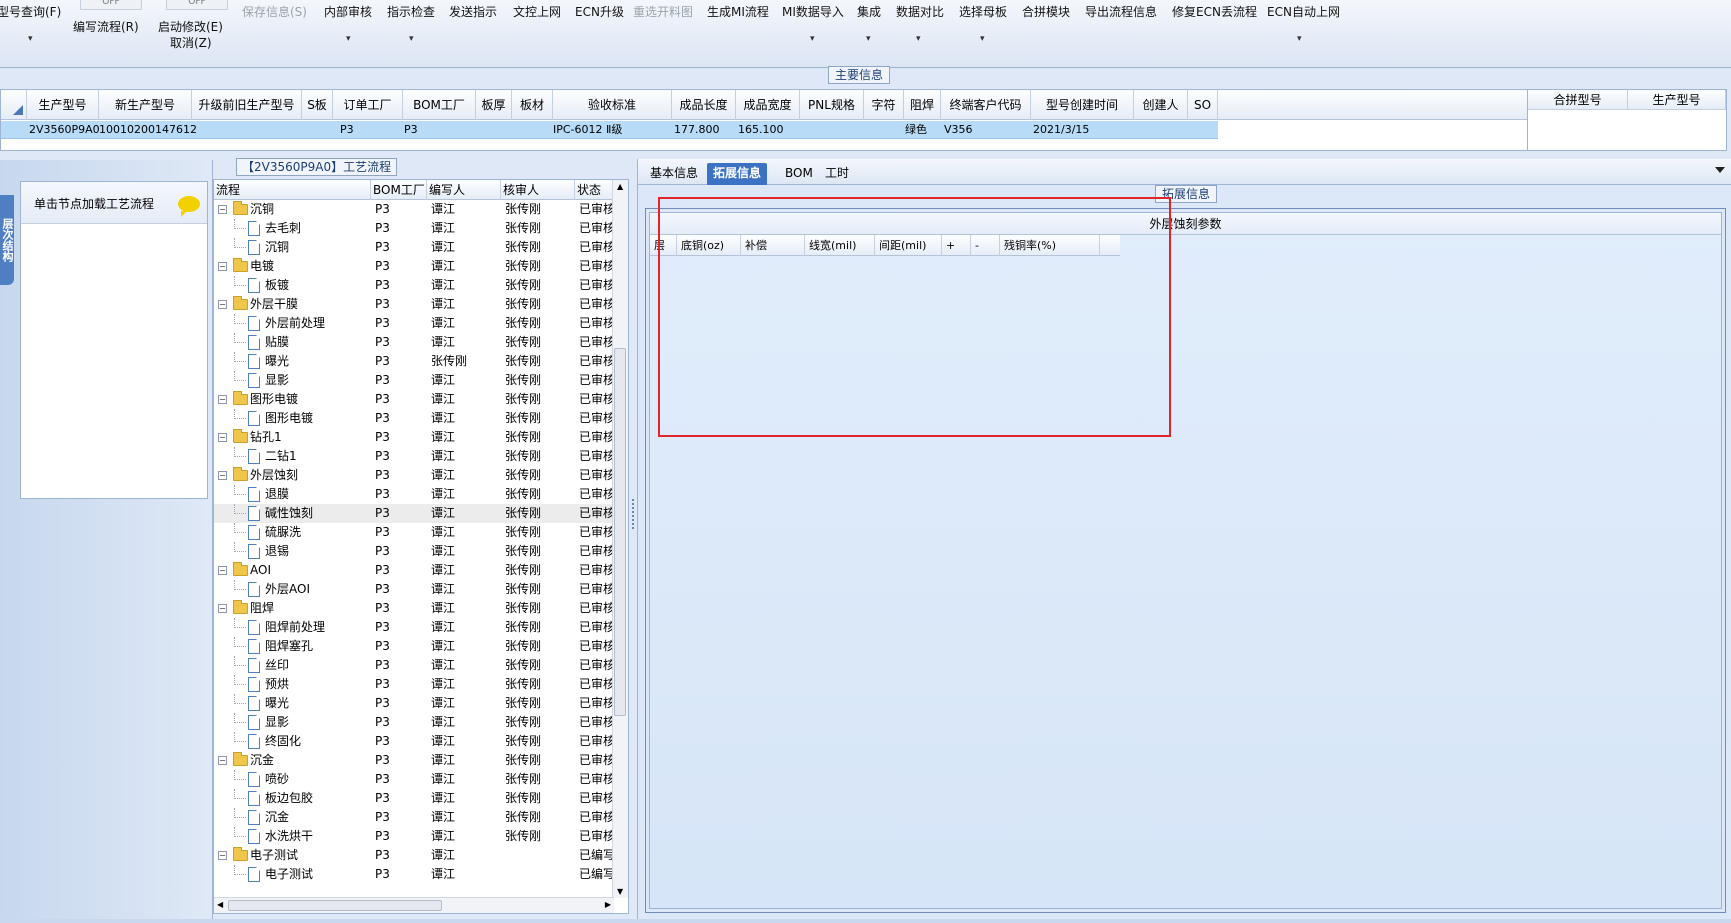  Describe the element at coordinates (413, 399) in the screenshot. I see `tree-row: − 图形电镀 P3 谭江 张传刚 已审核` at that location.